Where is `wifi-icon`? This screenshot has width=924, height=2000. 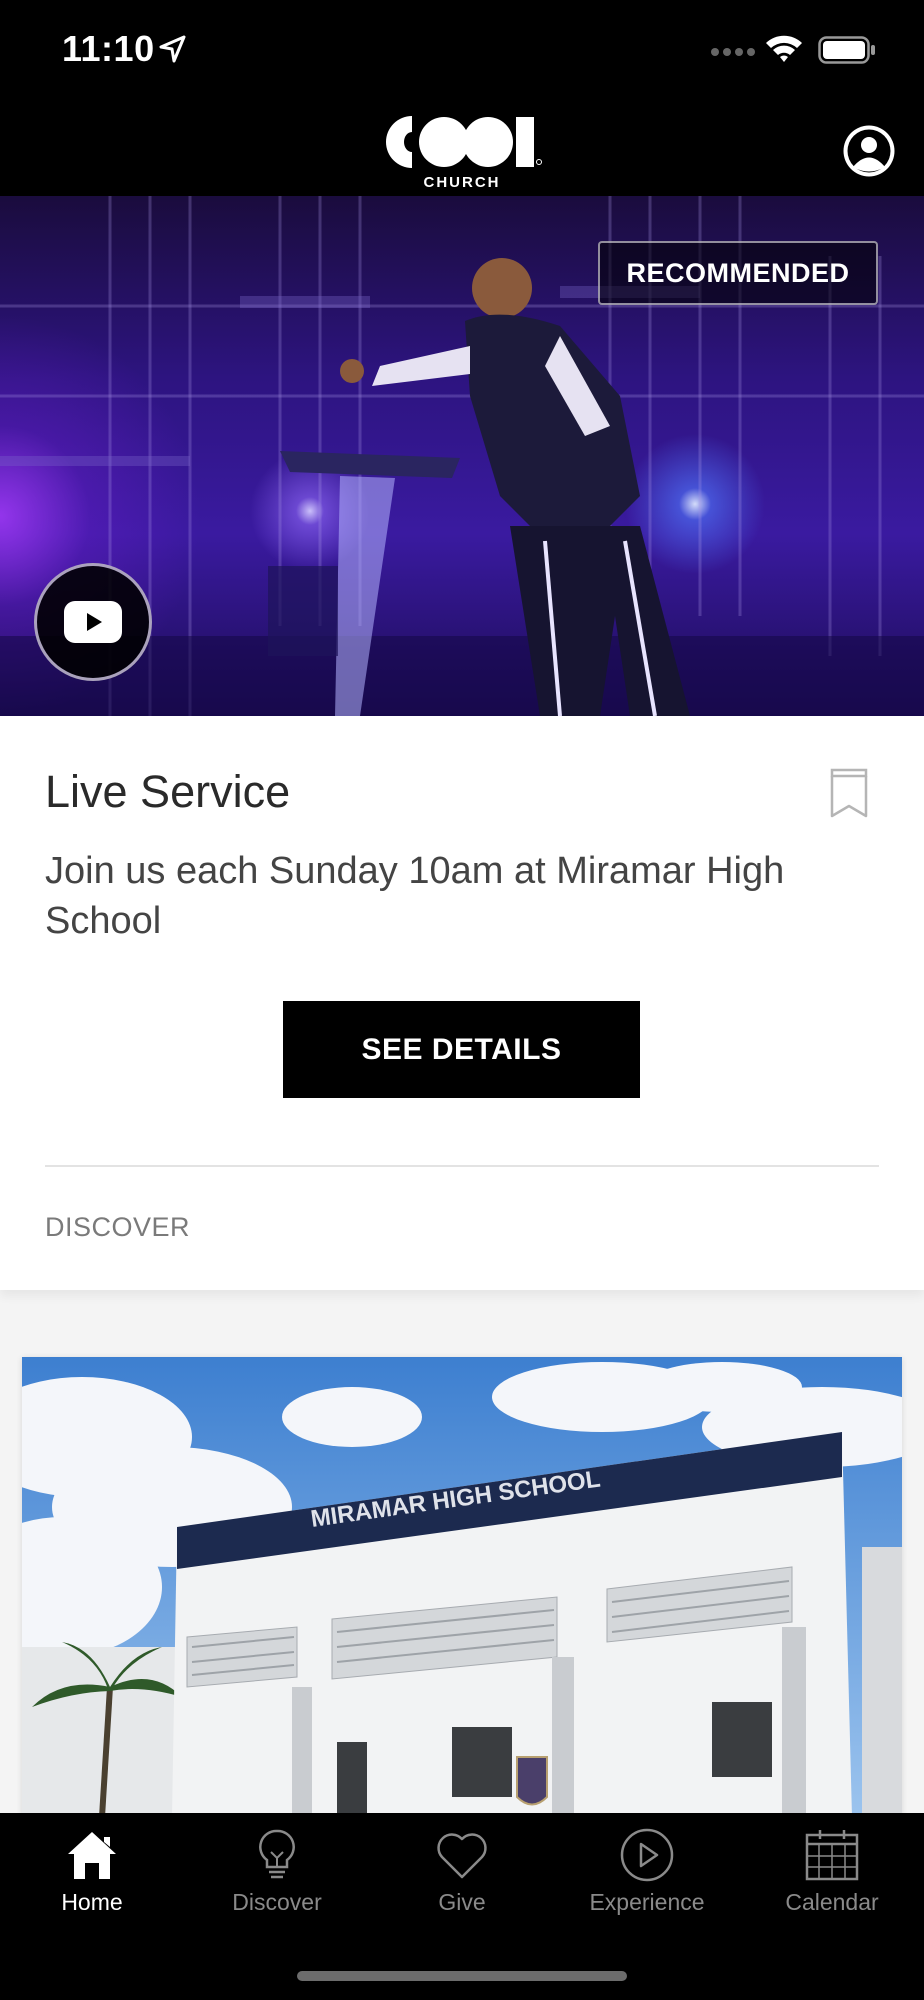
wifi-icon is located at coordinates (784, 48).